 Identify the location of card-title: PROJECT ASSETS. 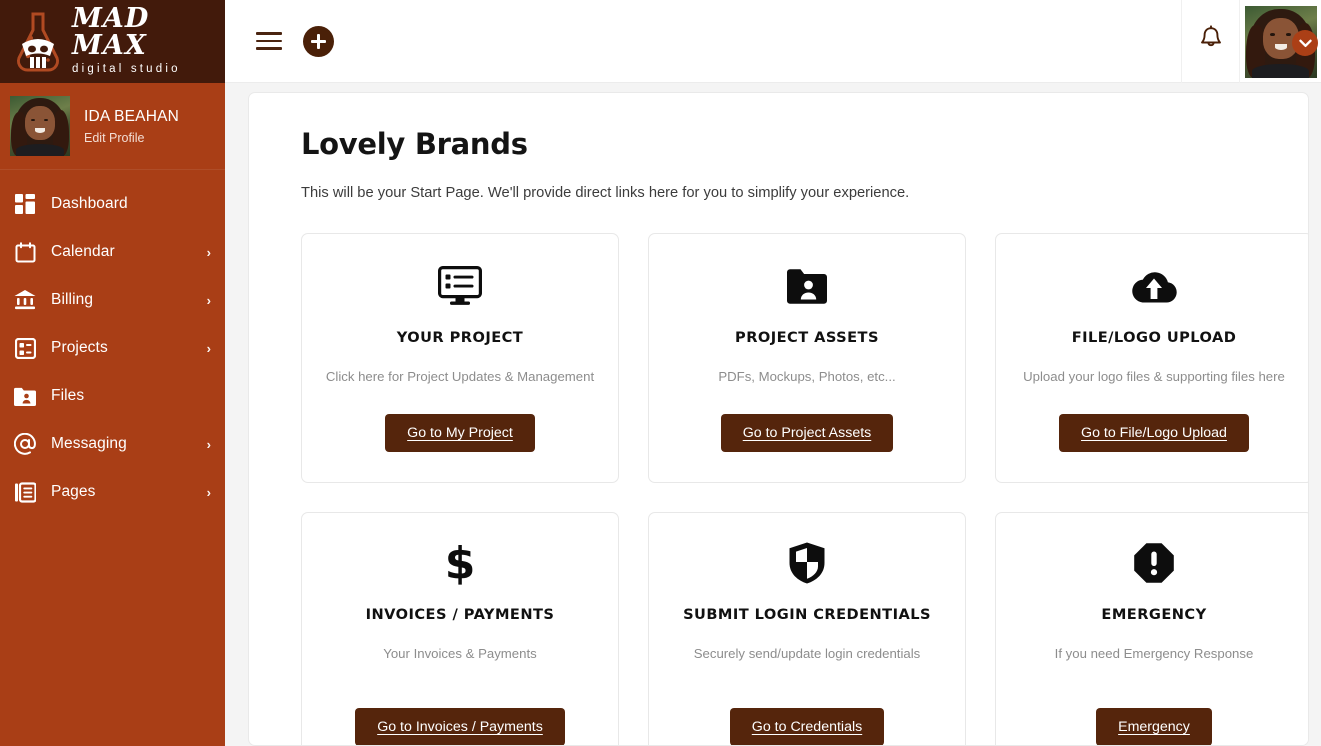
(807, 337).